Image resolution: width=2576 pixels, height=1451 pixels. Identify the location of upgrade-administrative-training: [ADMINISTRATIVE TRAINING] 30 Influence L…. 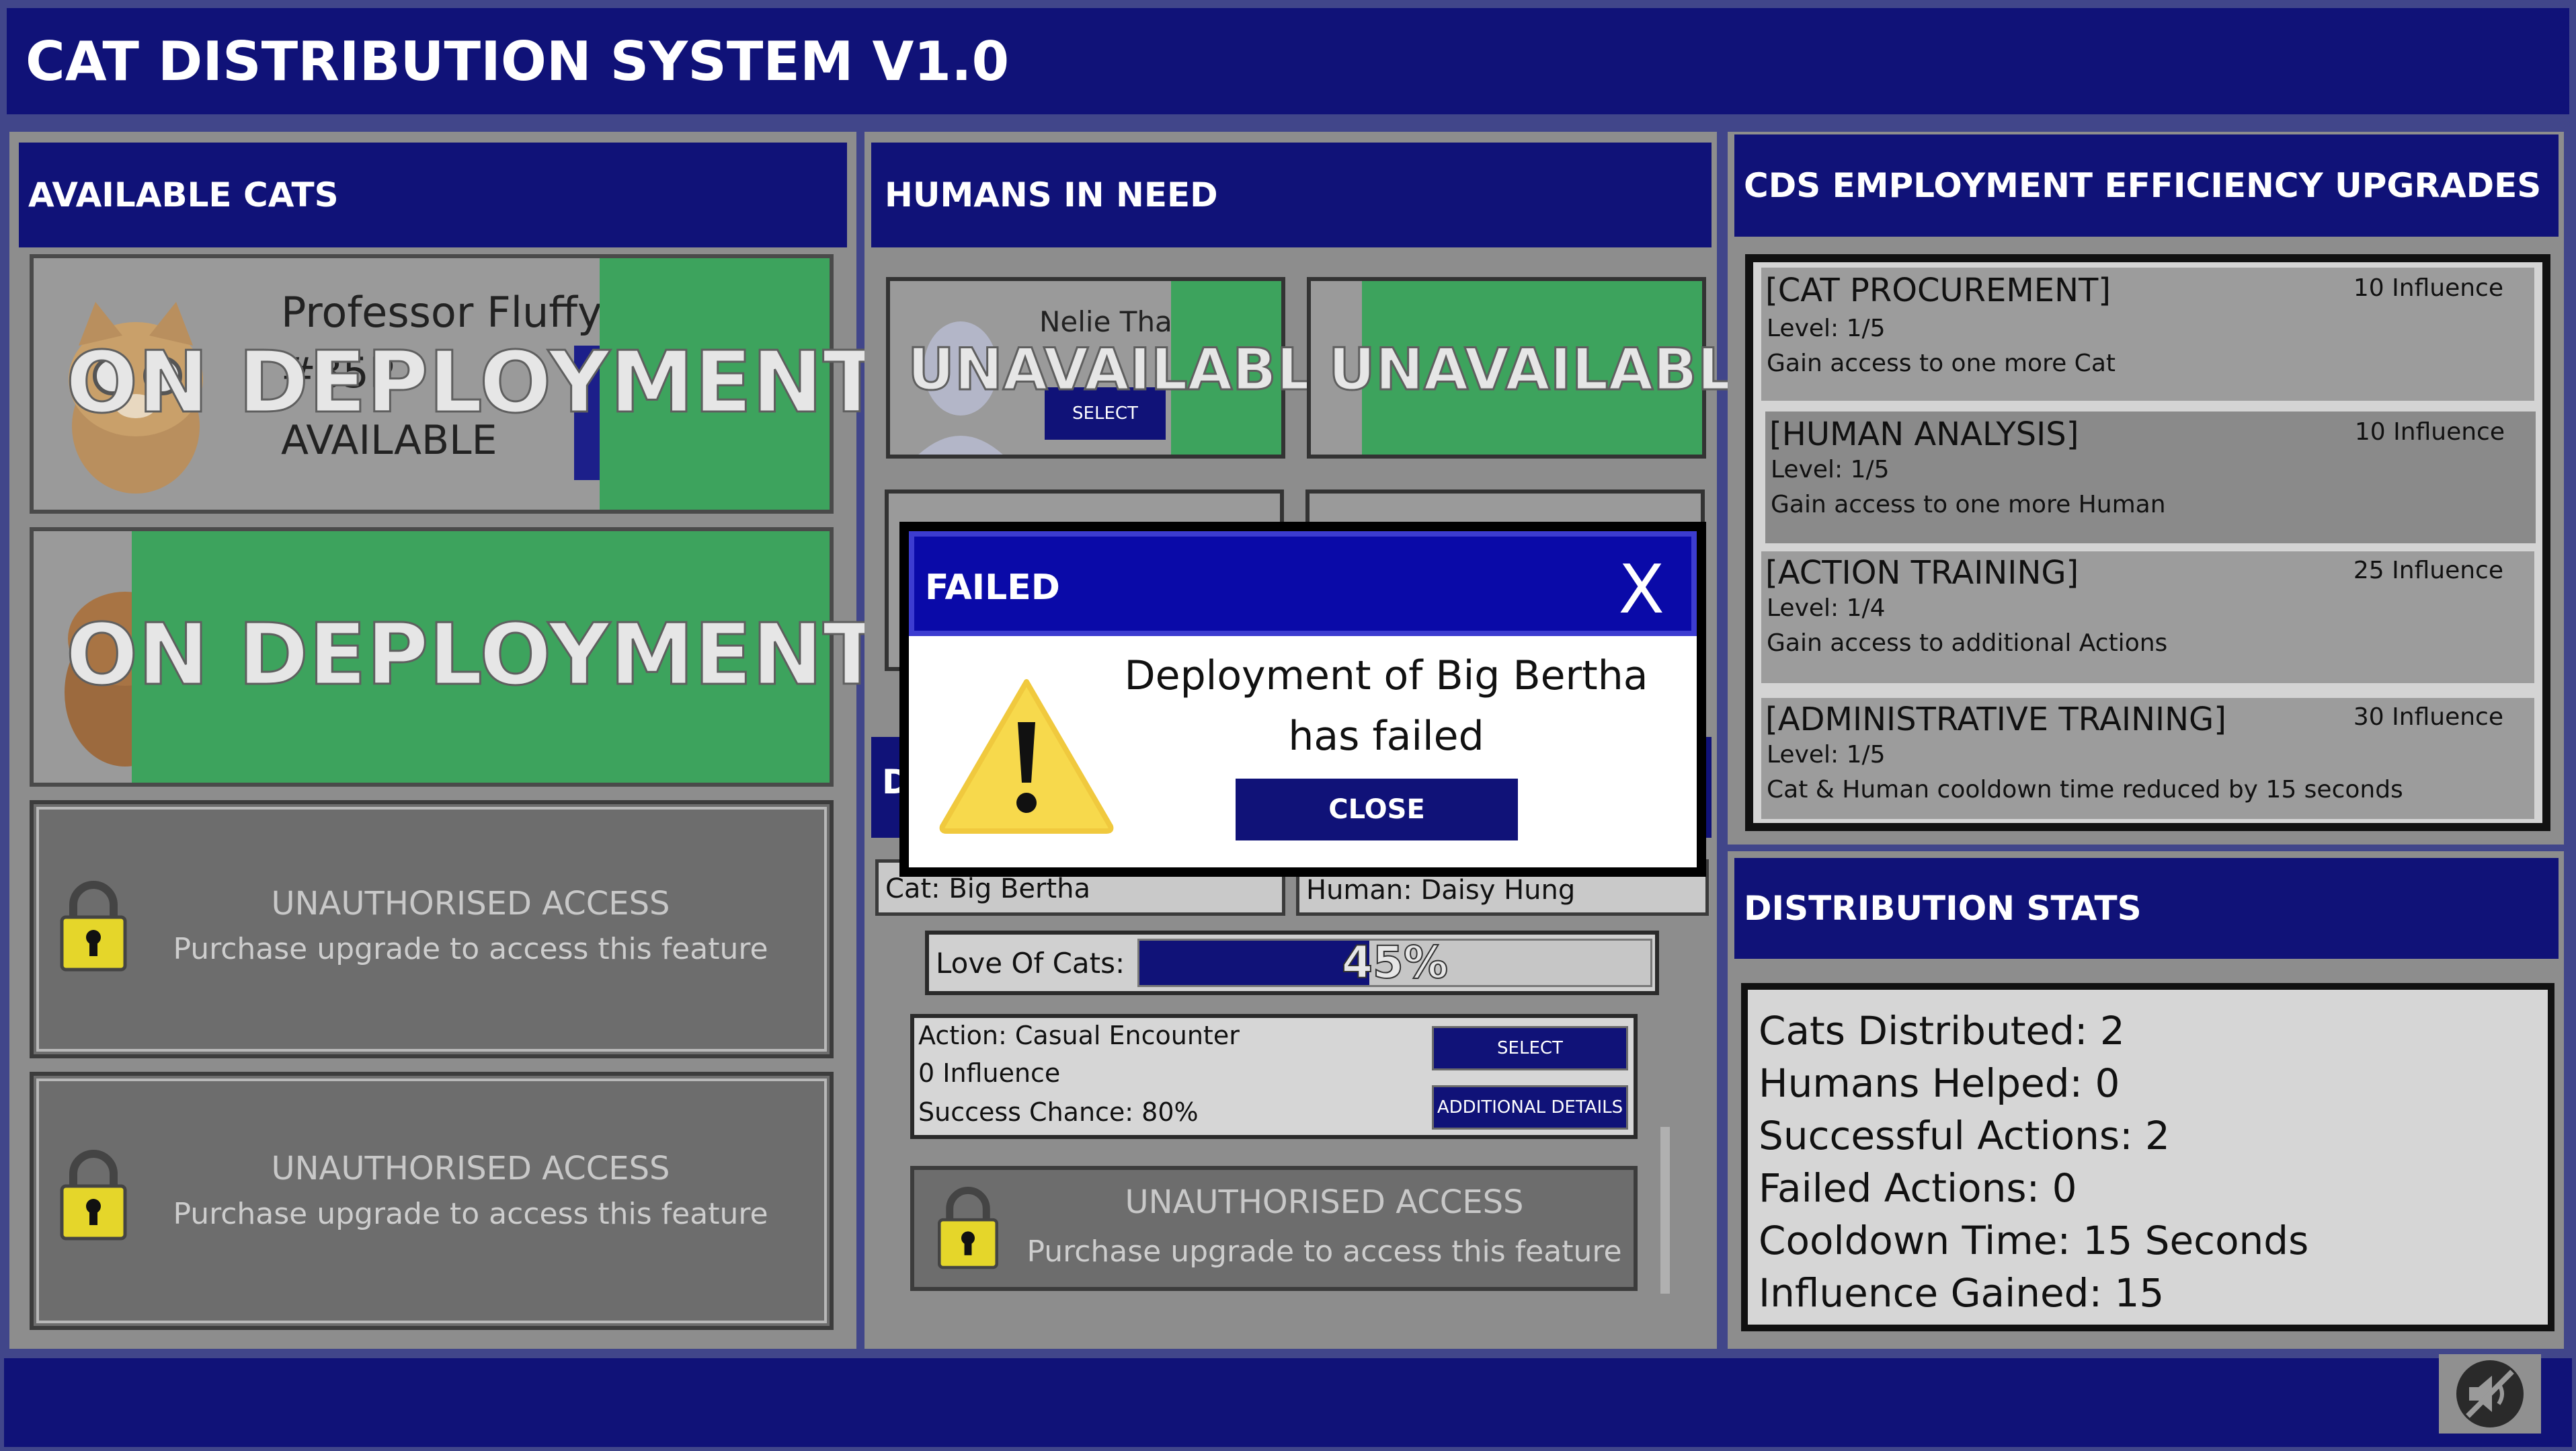
(2147, 758).